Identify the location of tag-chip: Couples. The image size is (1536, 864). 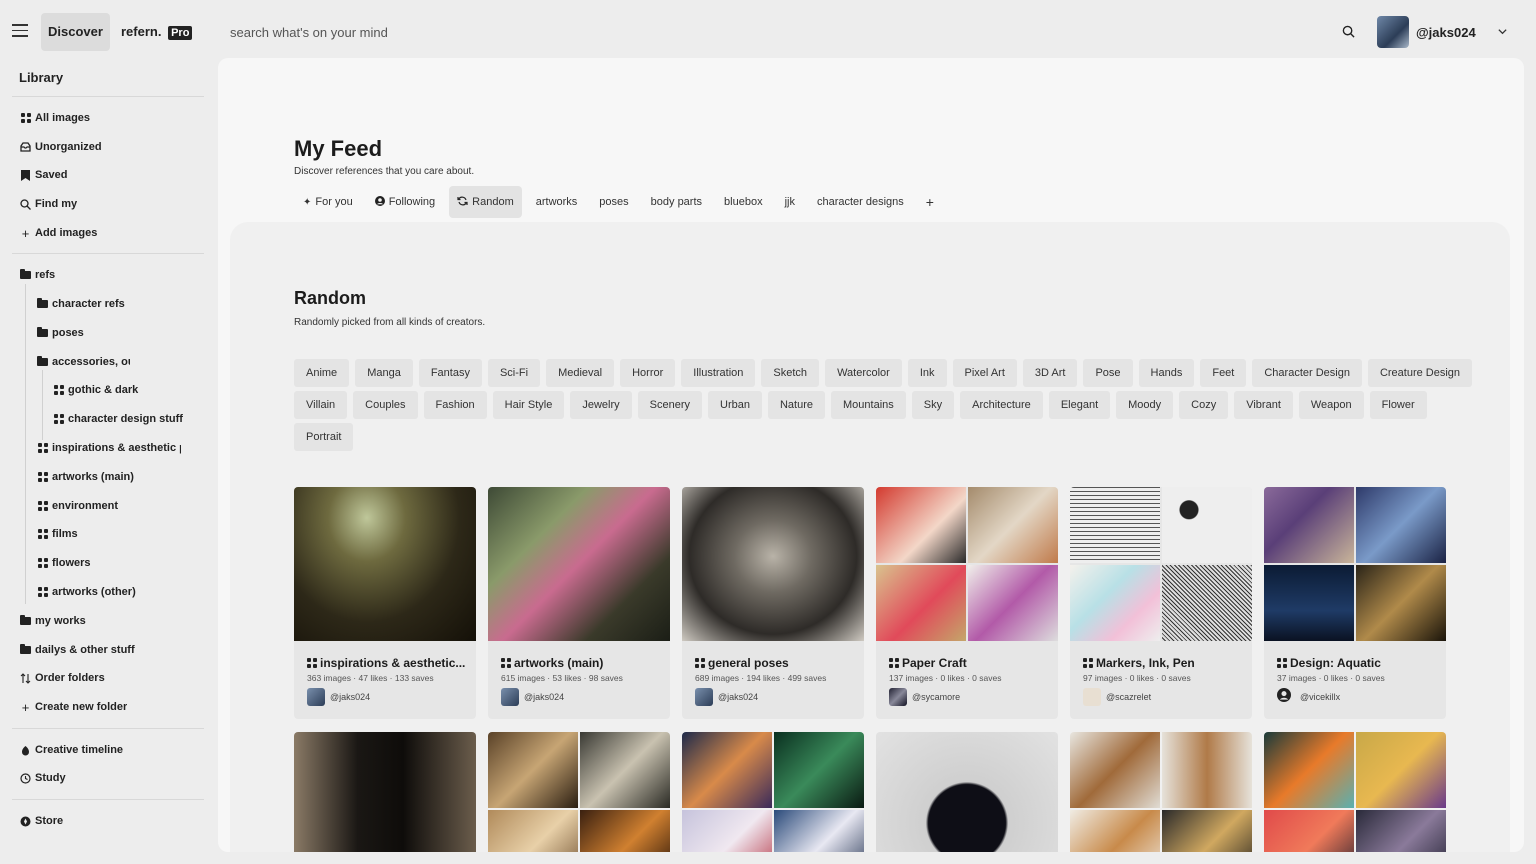
(385, 405).